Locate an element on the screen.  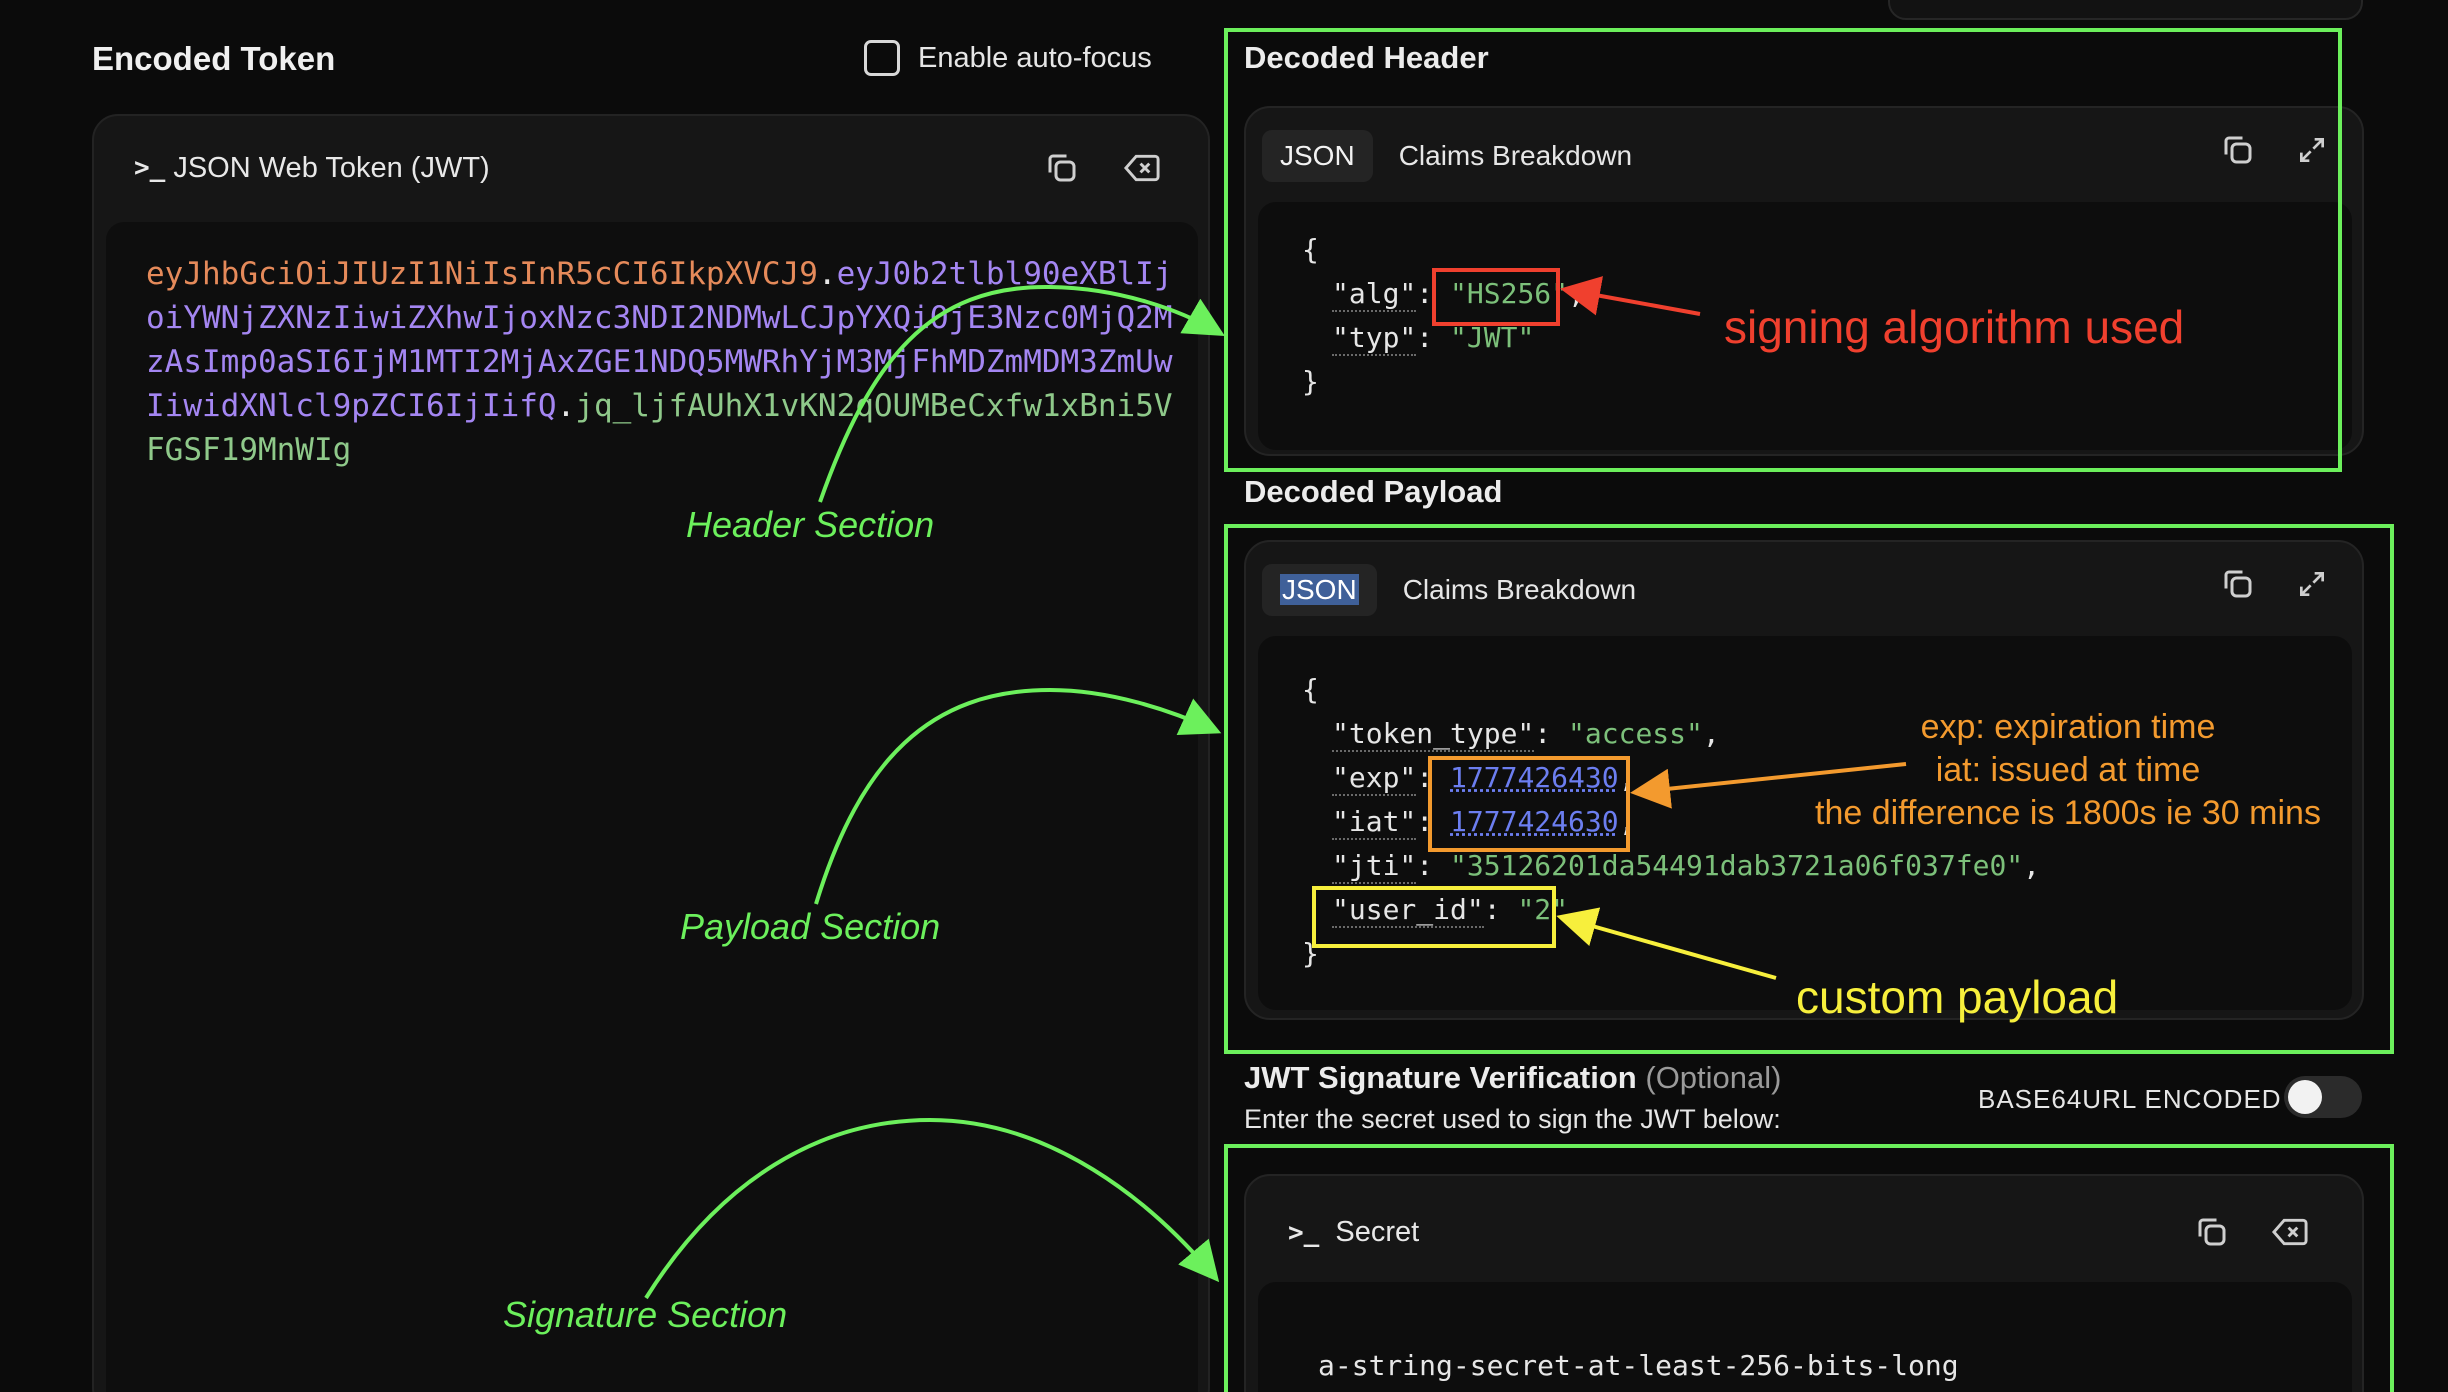
signature-title: JWT Signature Verification (Optional) is located at coordinates (1512, 1078).